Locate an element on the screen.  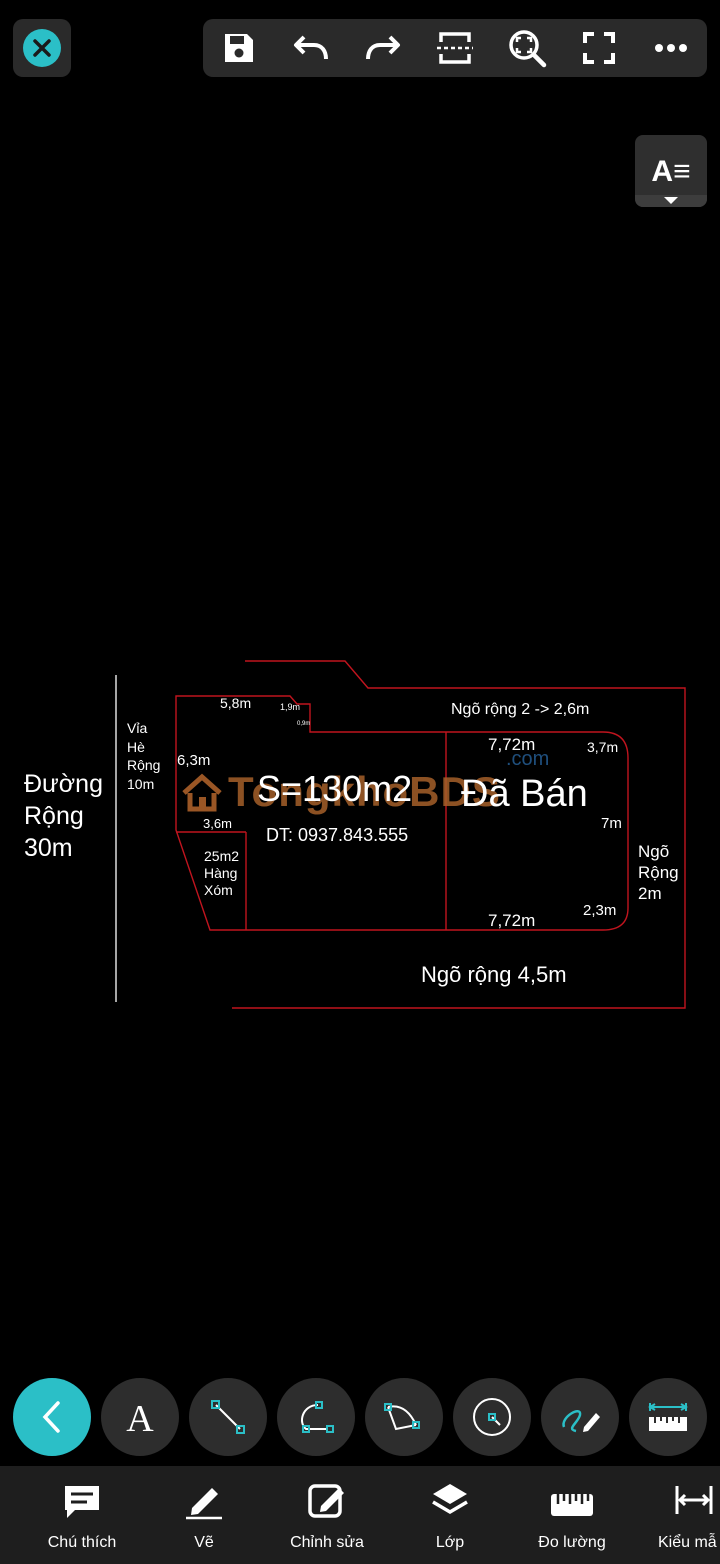
dim-label: 1,9m is located at coordinates (290, 707).